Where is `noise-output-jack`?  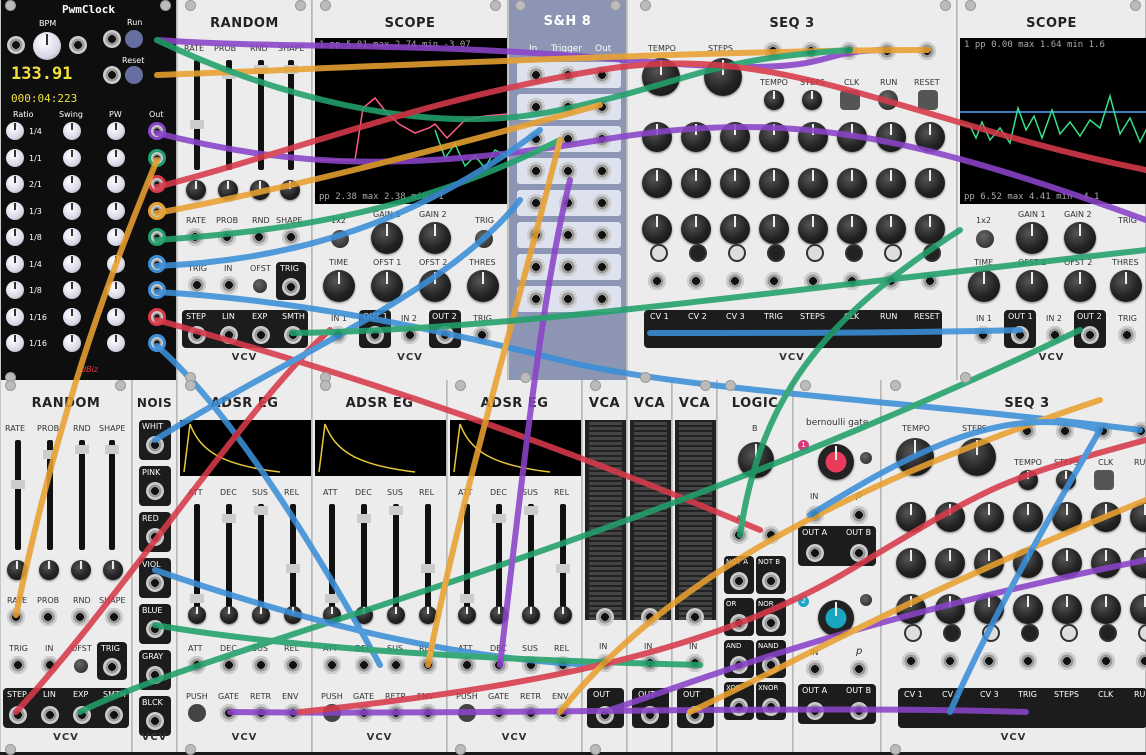 noise-output-jack is located at coordinates (155, 445).